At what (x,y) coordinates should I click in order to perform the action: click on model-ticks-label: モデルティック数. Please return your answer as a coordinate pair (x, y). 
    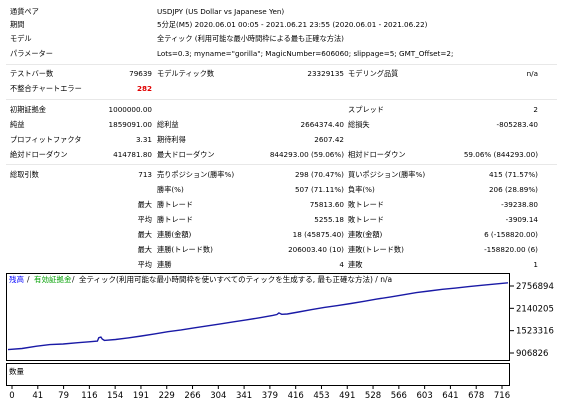
    Looking at the image, I should click on (186, 73).